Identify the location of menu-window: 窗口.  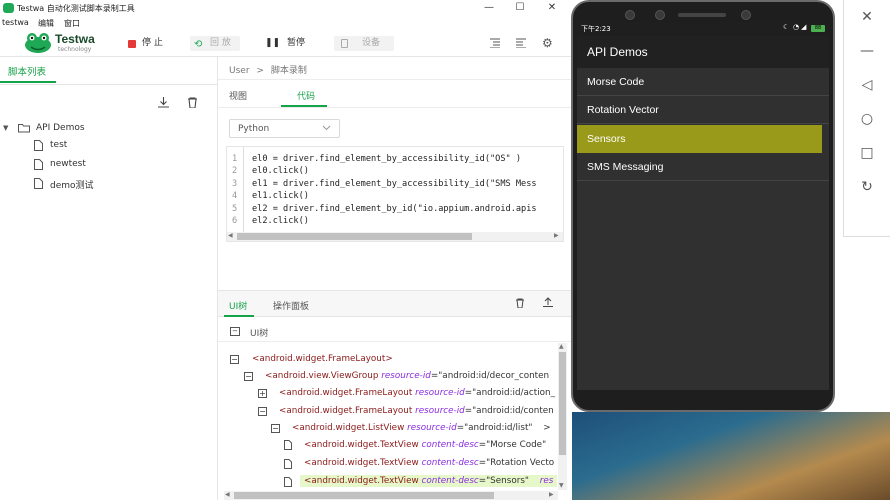
(72, 23).